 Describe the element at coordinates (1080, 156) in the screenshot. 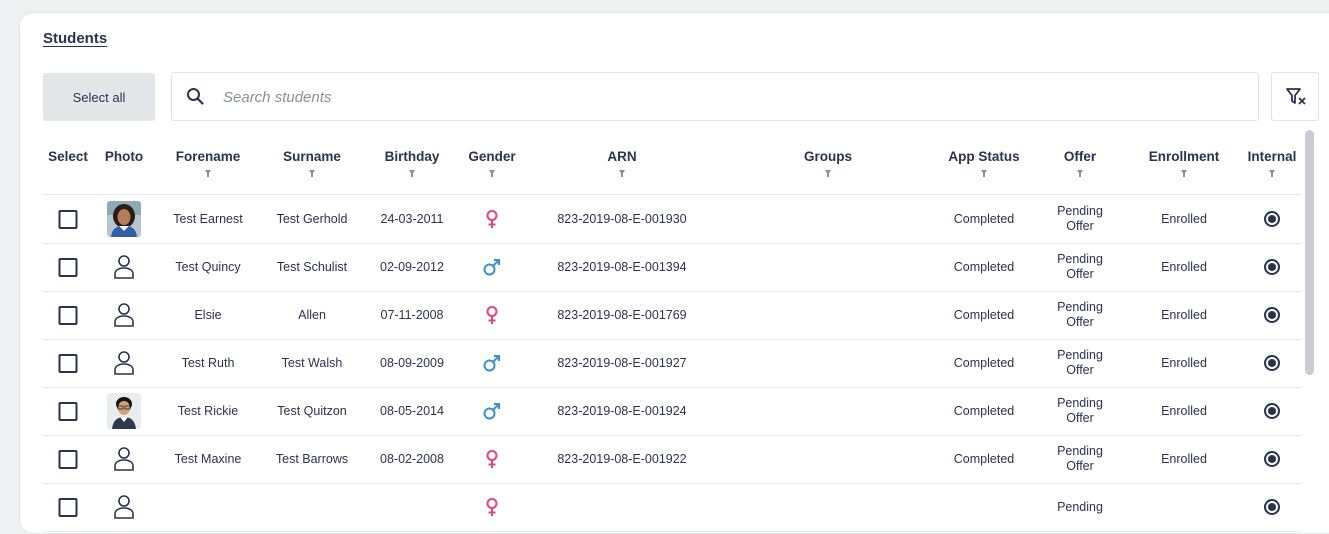

I see `column-header-offer: Offer` at that location.